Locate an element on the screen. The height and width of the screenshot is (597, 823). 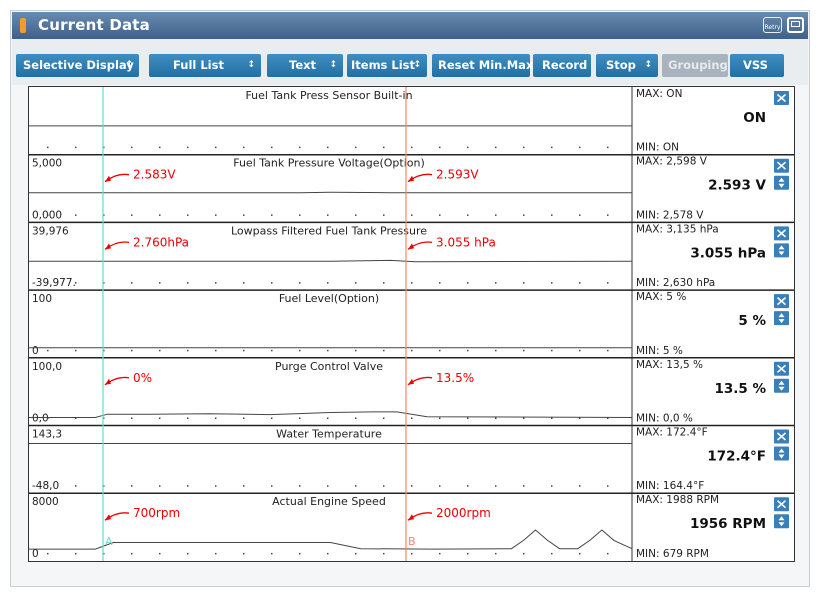
selective-display-dropdown: Selective Display ↕ is located at coordinates (77, 65).